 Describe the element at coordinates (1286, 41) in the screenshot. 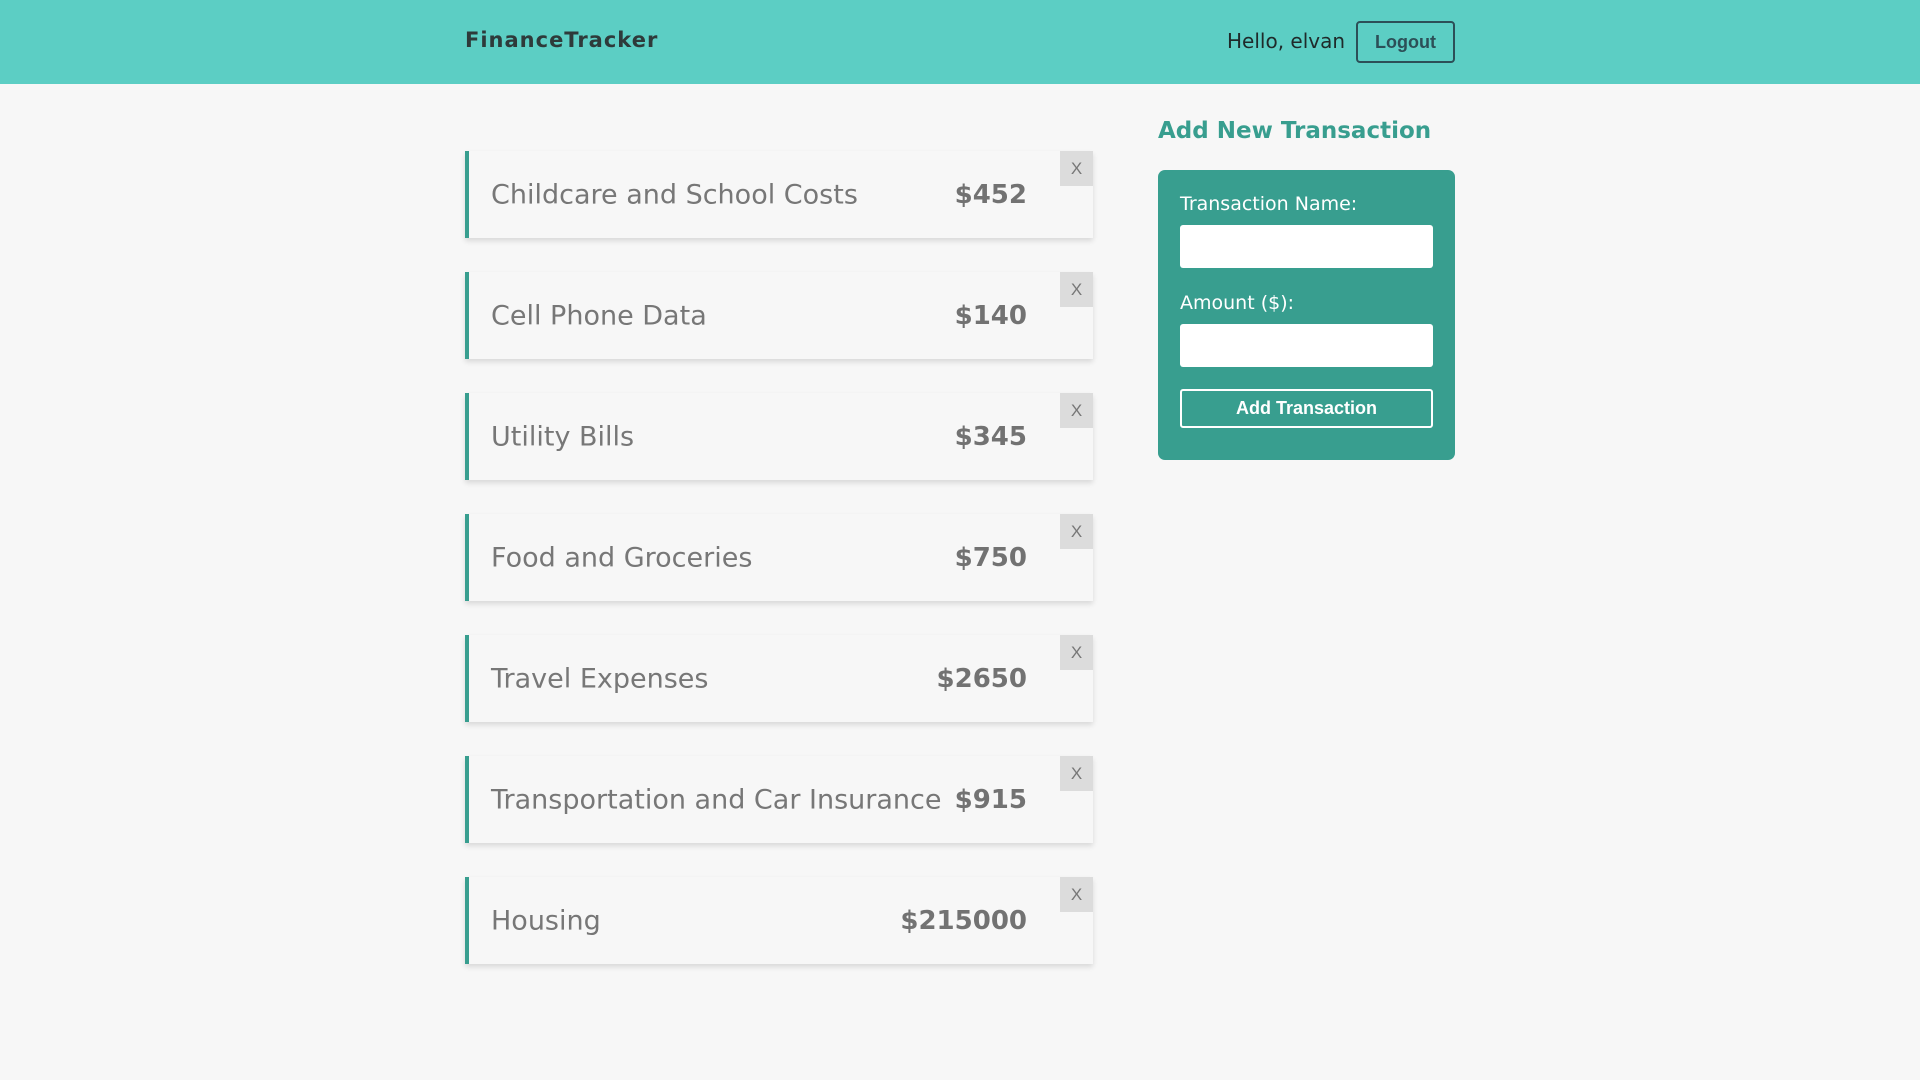

I see `user-greeting: Hello, elvan` at that location.